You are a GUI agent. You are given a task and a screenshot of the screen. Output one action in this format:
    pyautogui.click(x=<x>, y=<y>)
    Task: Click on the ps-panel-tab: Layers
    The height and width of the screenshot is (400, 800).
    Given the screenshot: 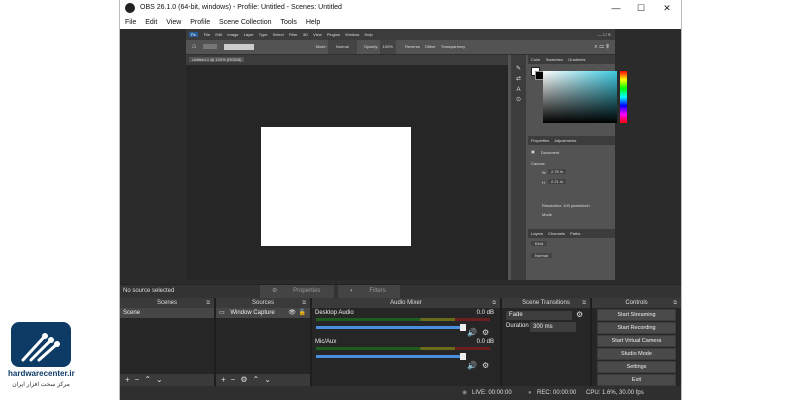 What is the action you would take?
    pyautogui.click(x=537, y=233)
    